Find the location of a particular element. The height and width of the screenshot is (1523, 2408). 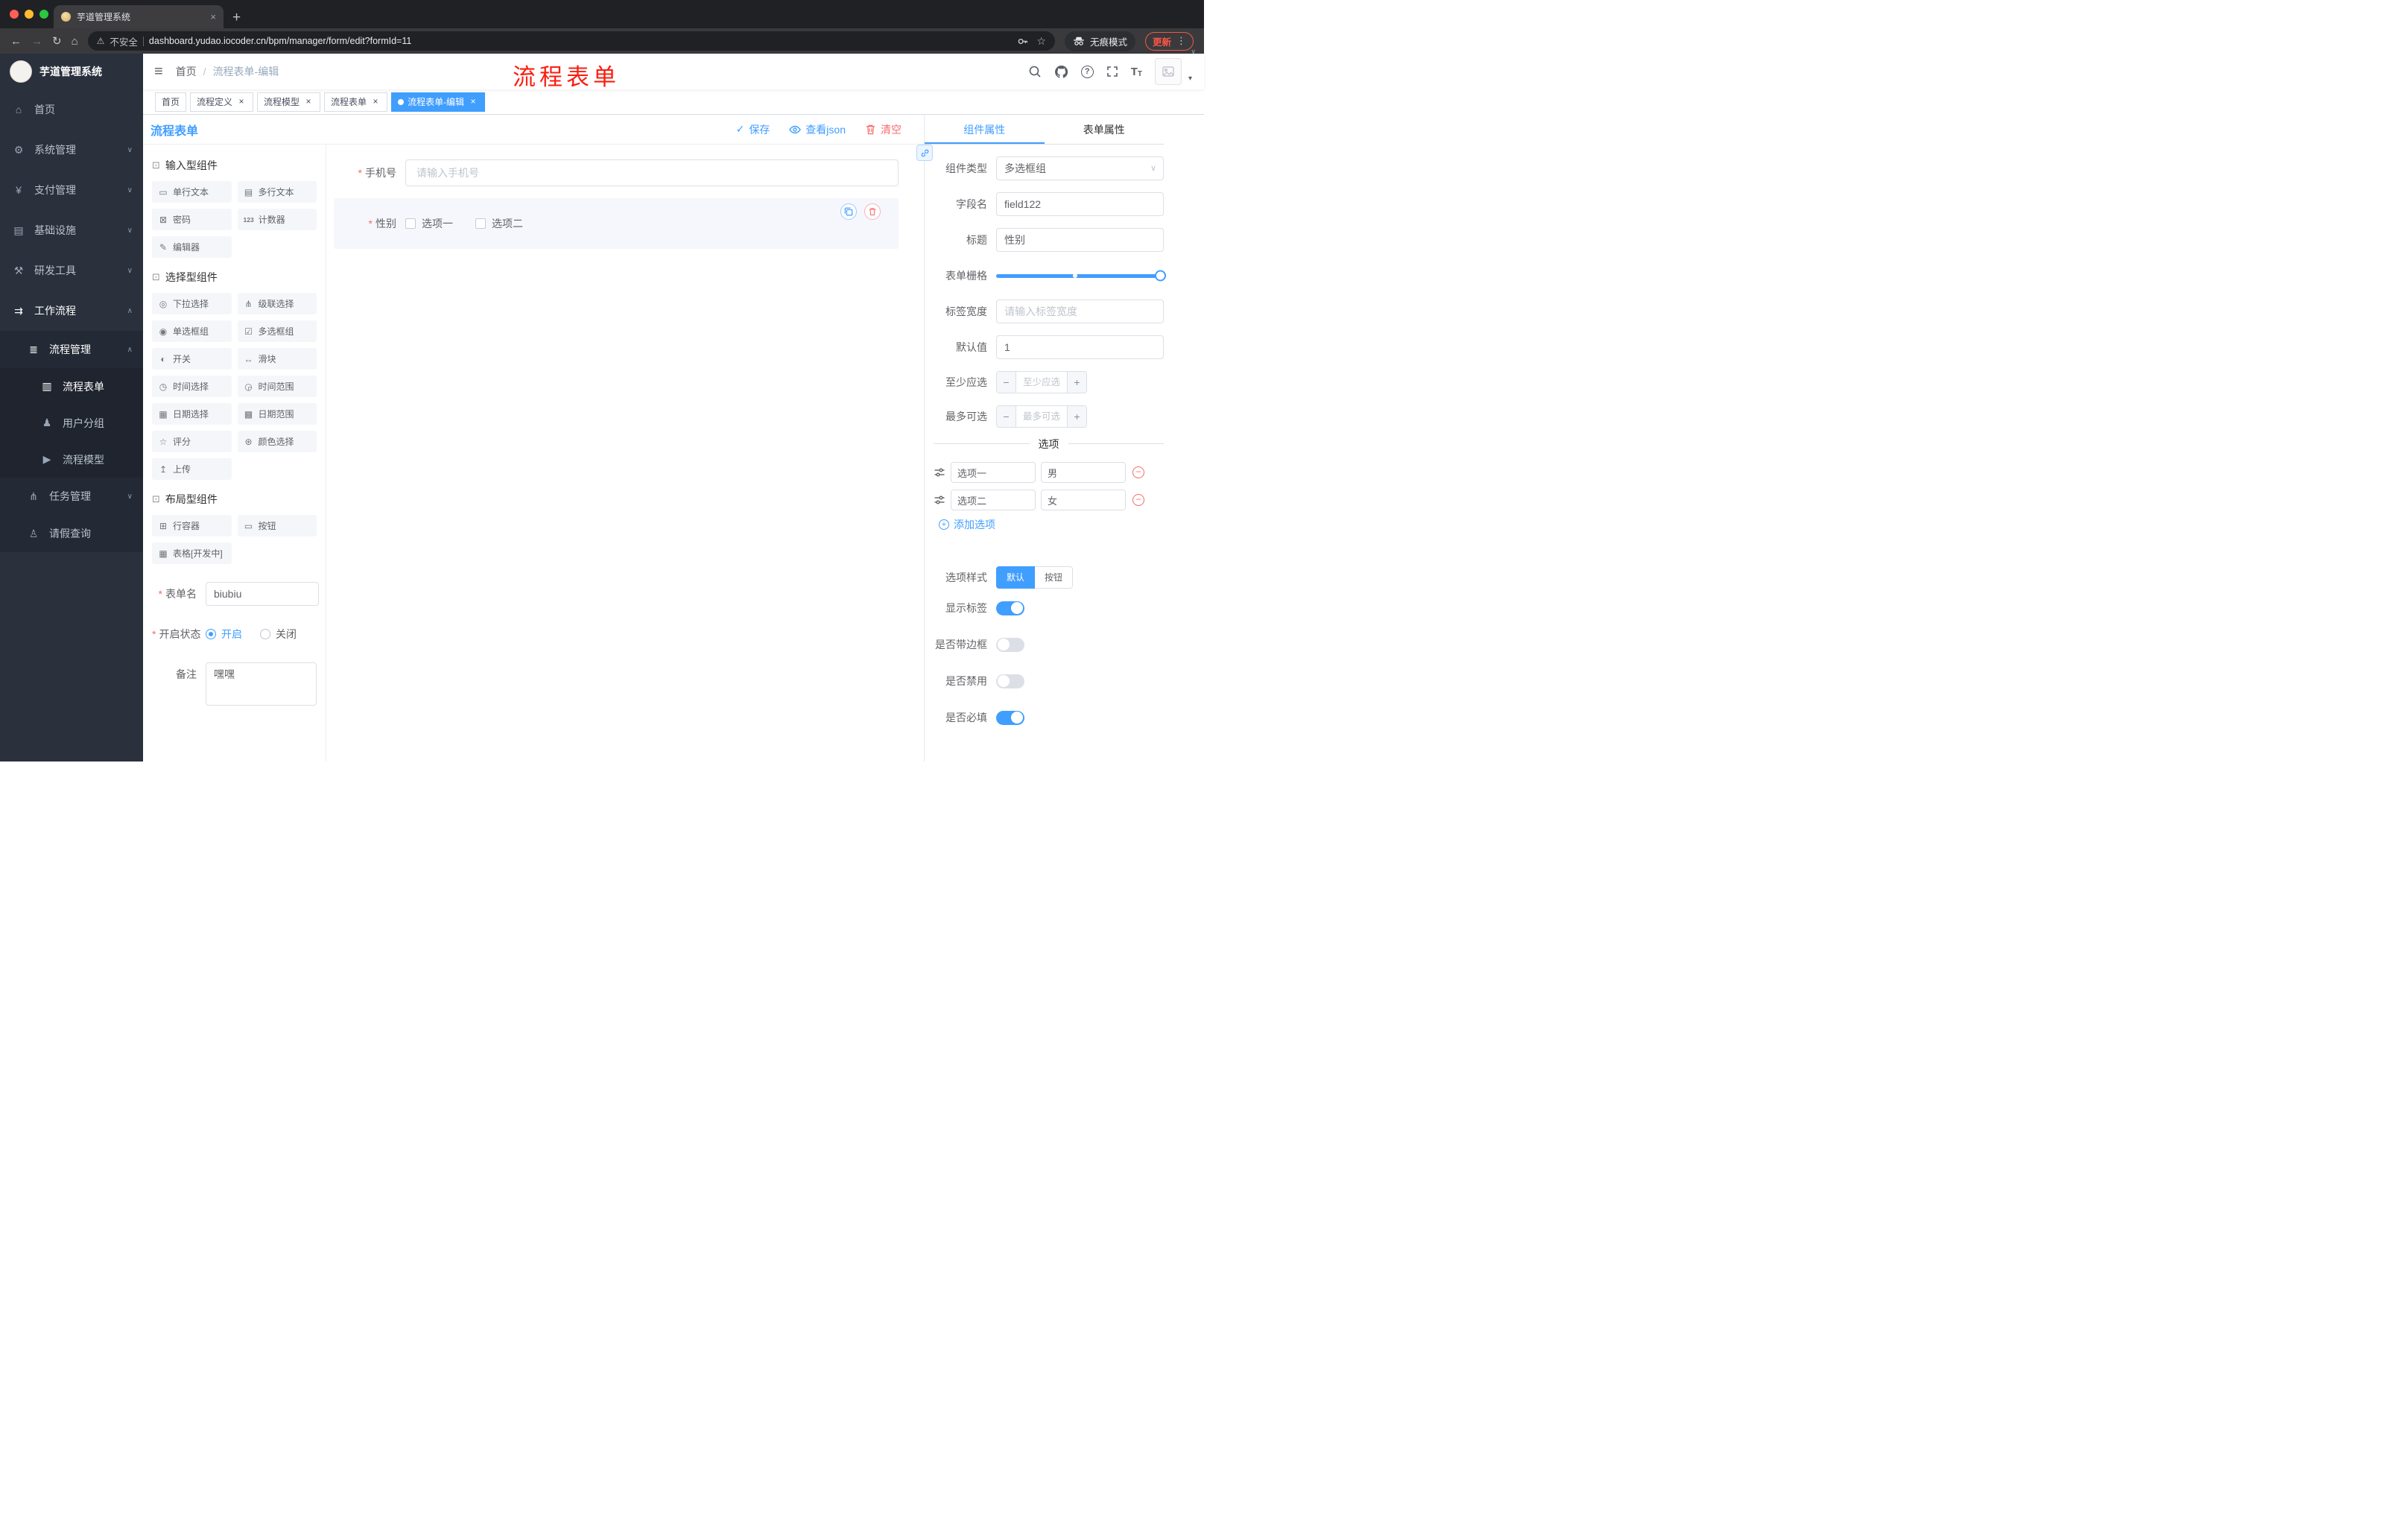

status-on-radio: 开启 is located at coordinates (224, 635).